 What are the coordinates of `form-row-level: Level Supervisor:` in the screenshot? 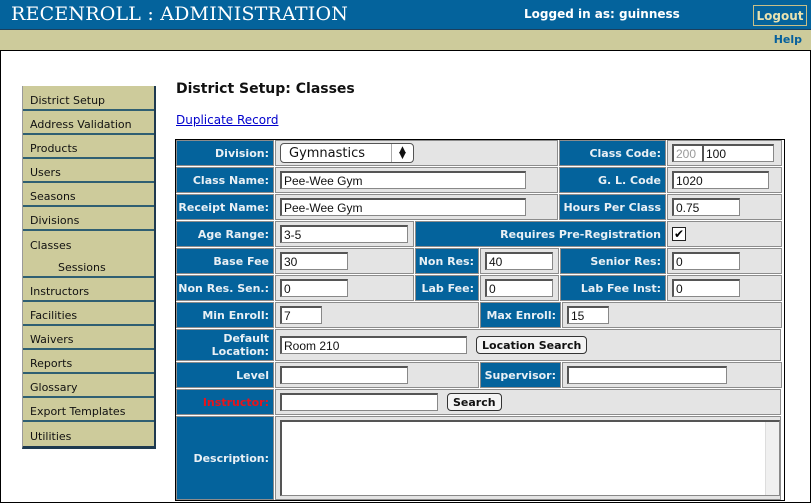 It's located at (480, 375).